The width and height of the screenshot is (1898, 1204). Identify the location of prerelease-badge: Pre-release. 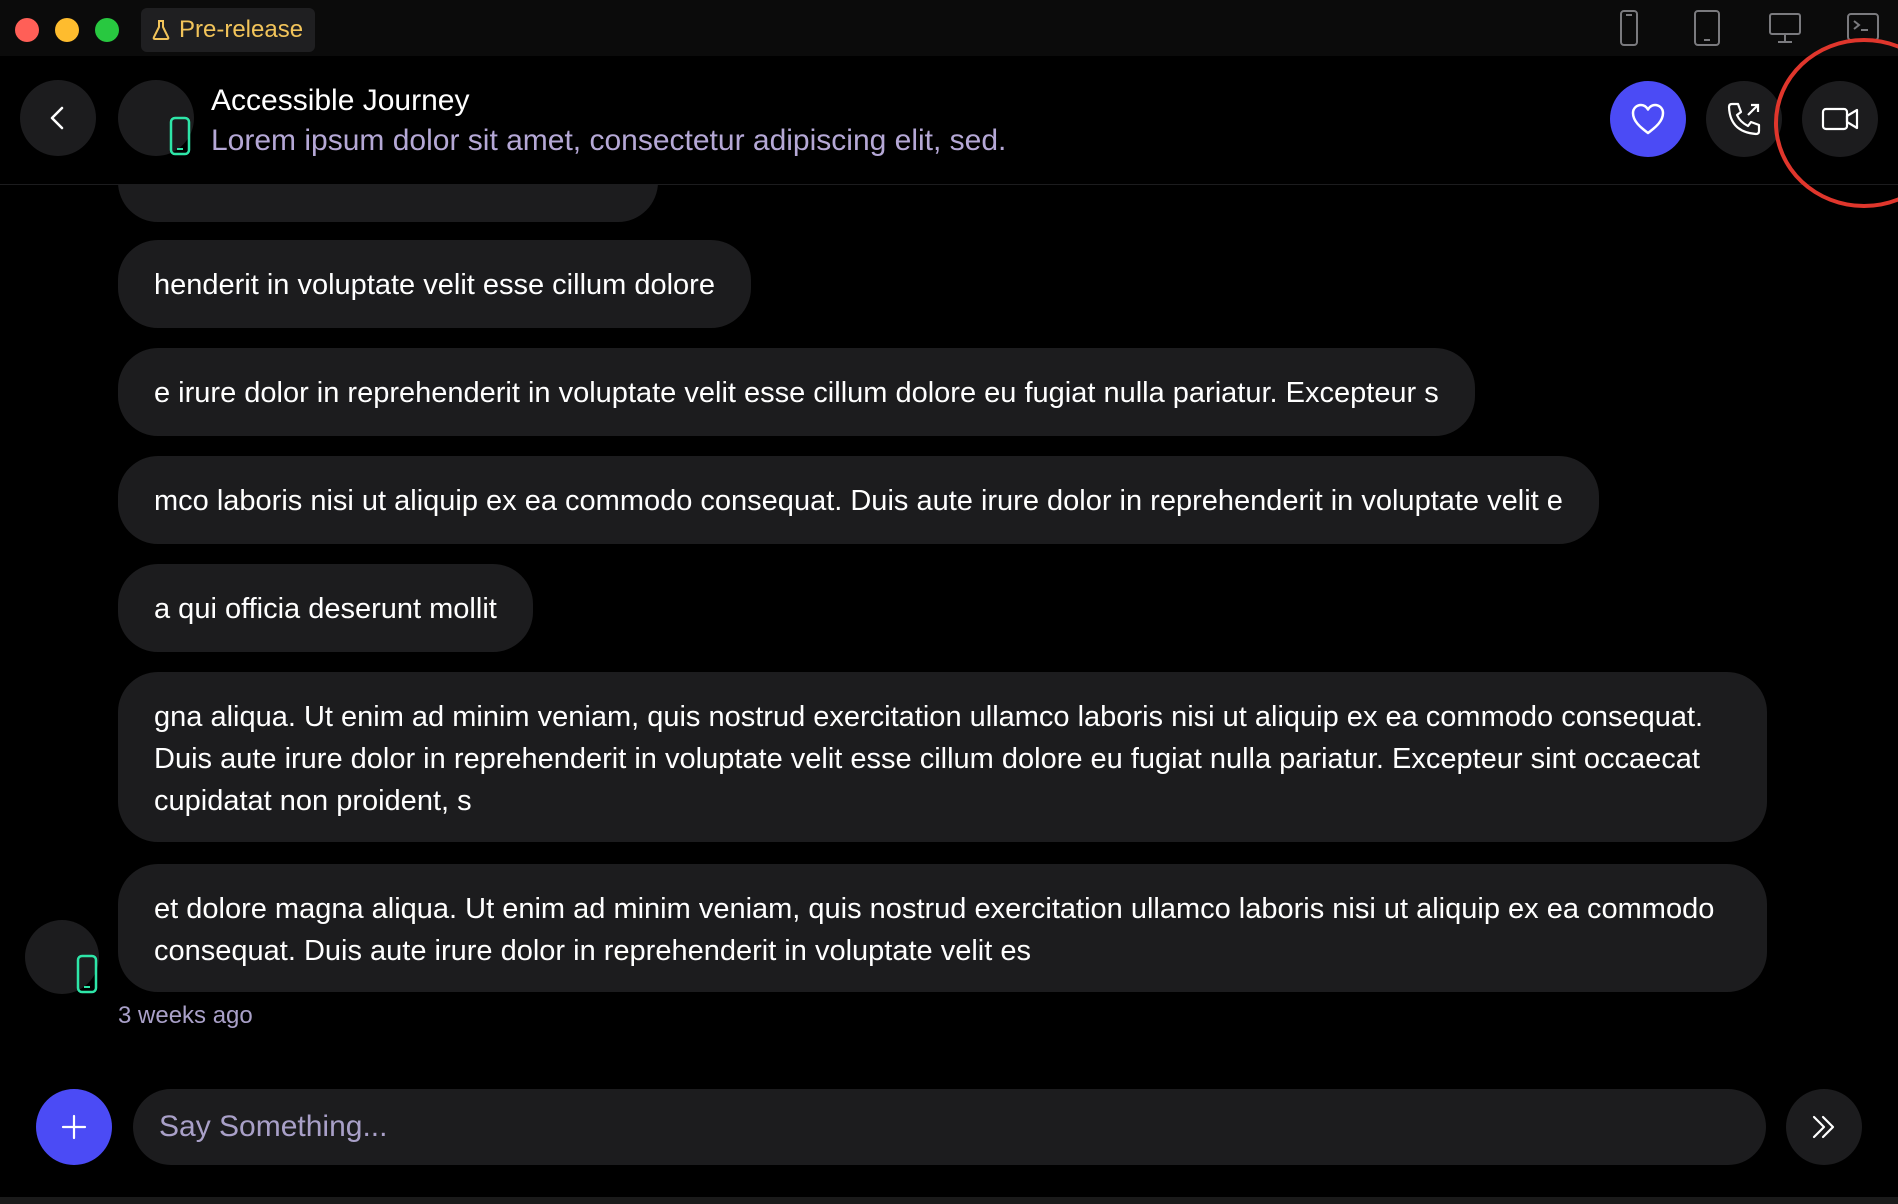
(228, 30).